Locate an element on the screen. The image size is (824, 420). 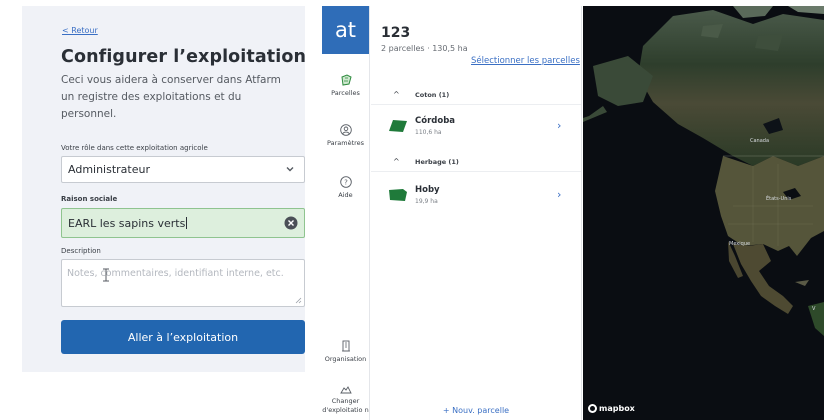
new-parcel-button: + Nouv. parcelle is located at coordinates (476, 410).